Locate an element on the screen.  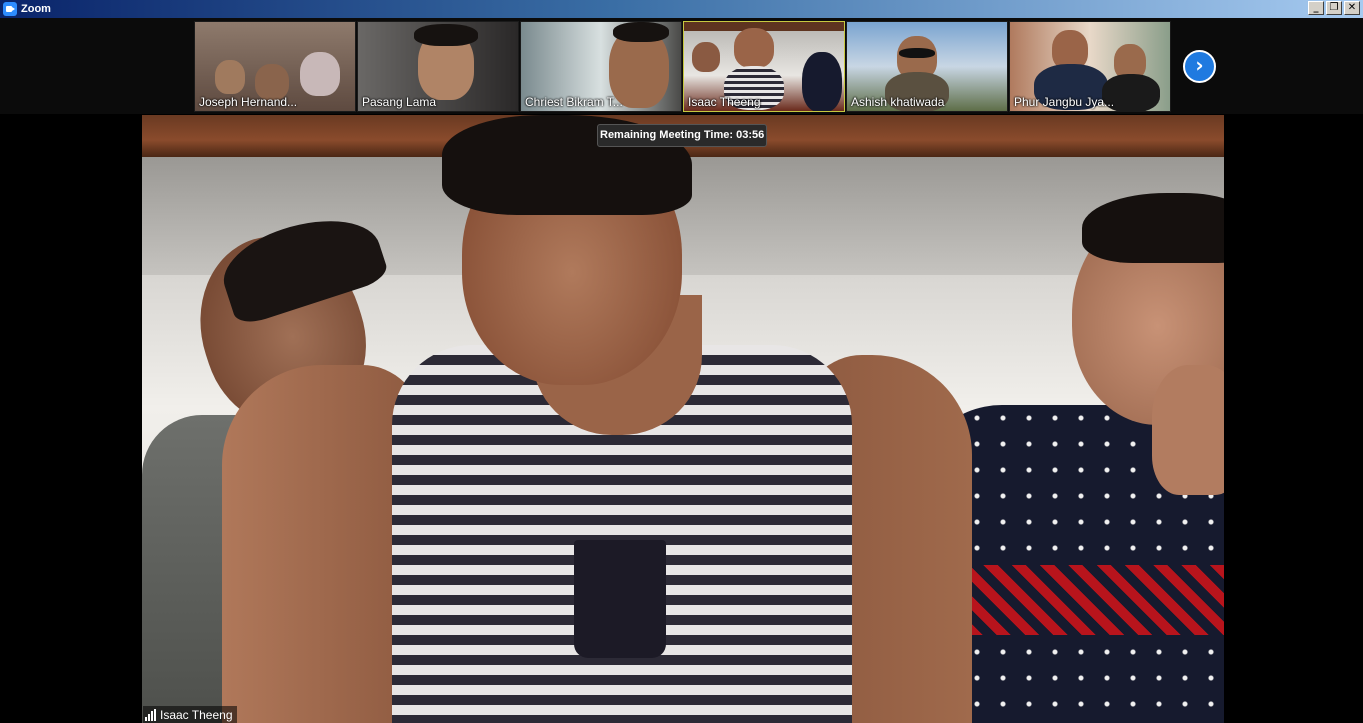
window-controls: _ ❐ ✕ is located at coordinates (1334, 8).